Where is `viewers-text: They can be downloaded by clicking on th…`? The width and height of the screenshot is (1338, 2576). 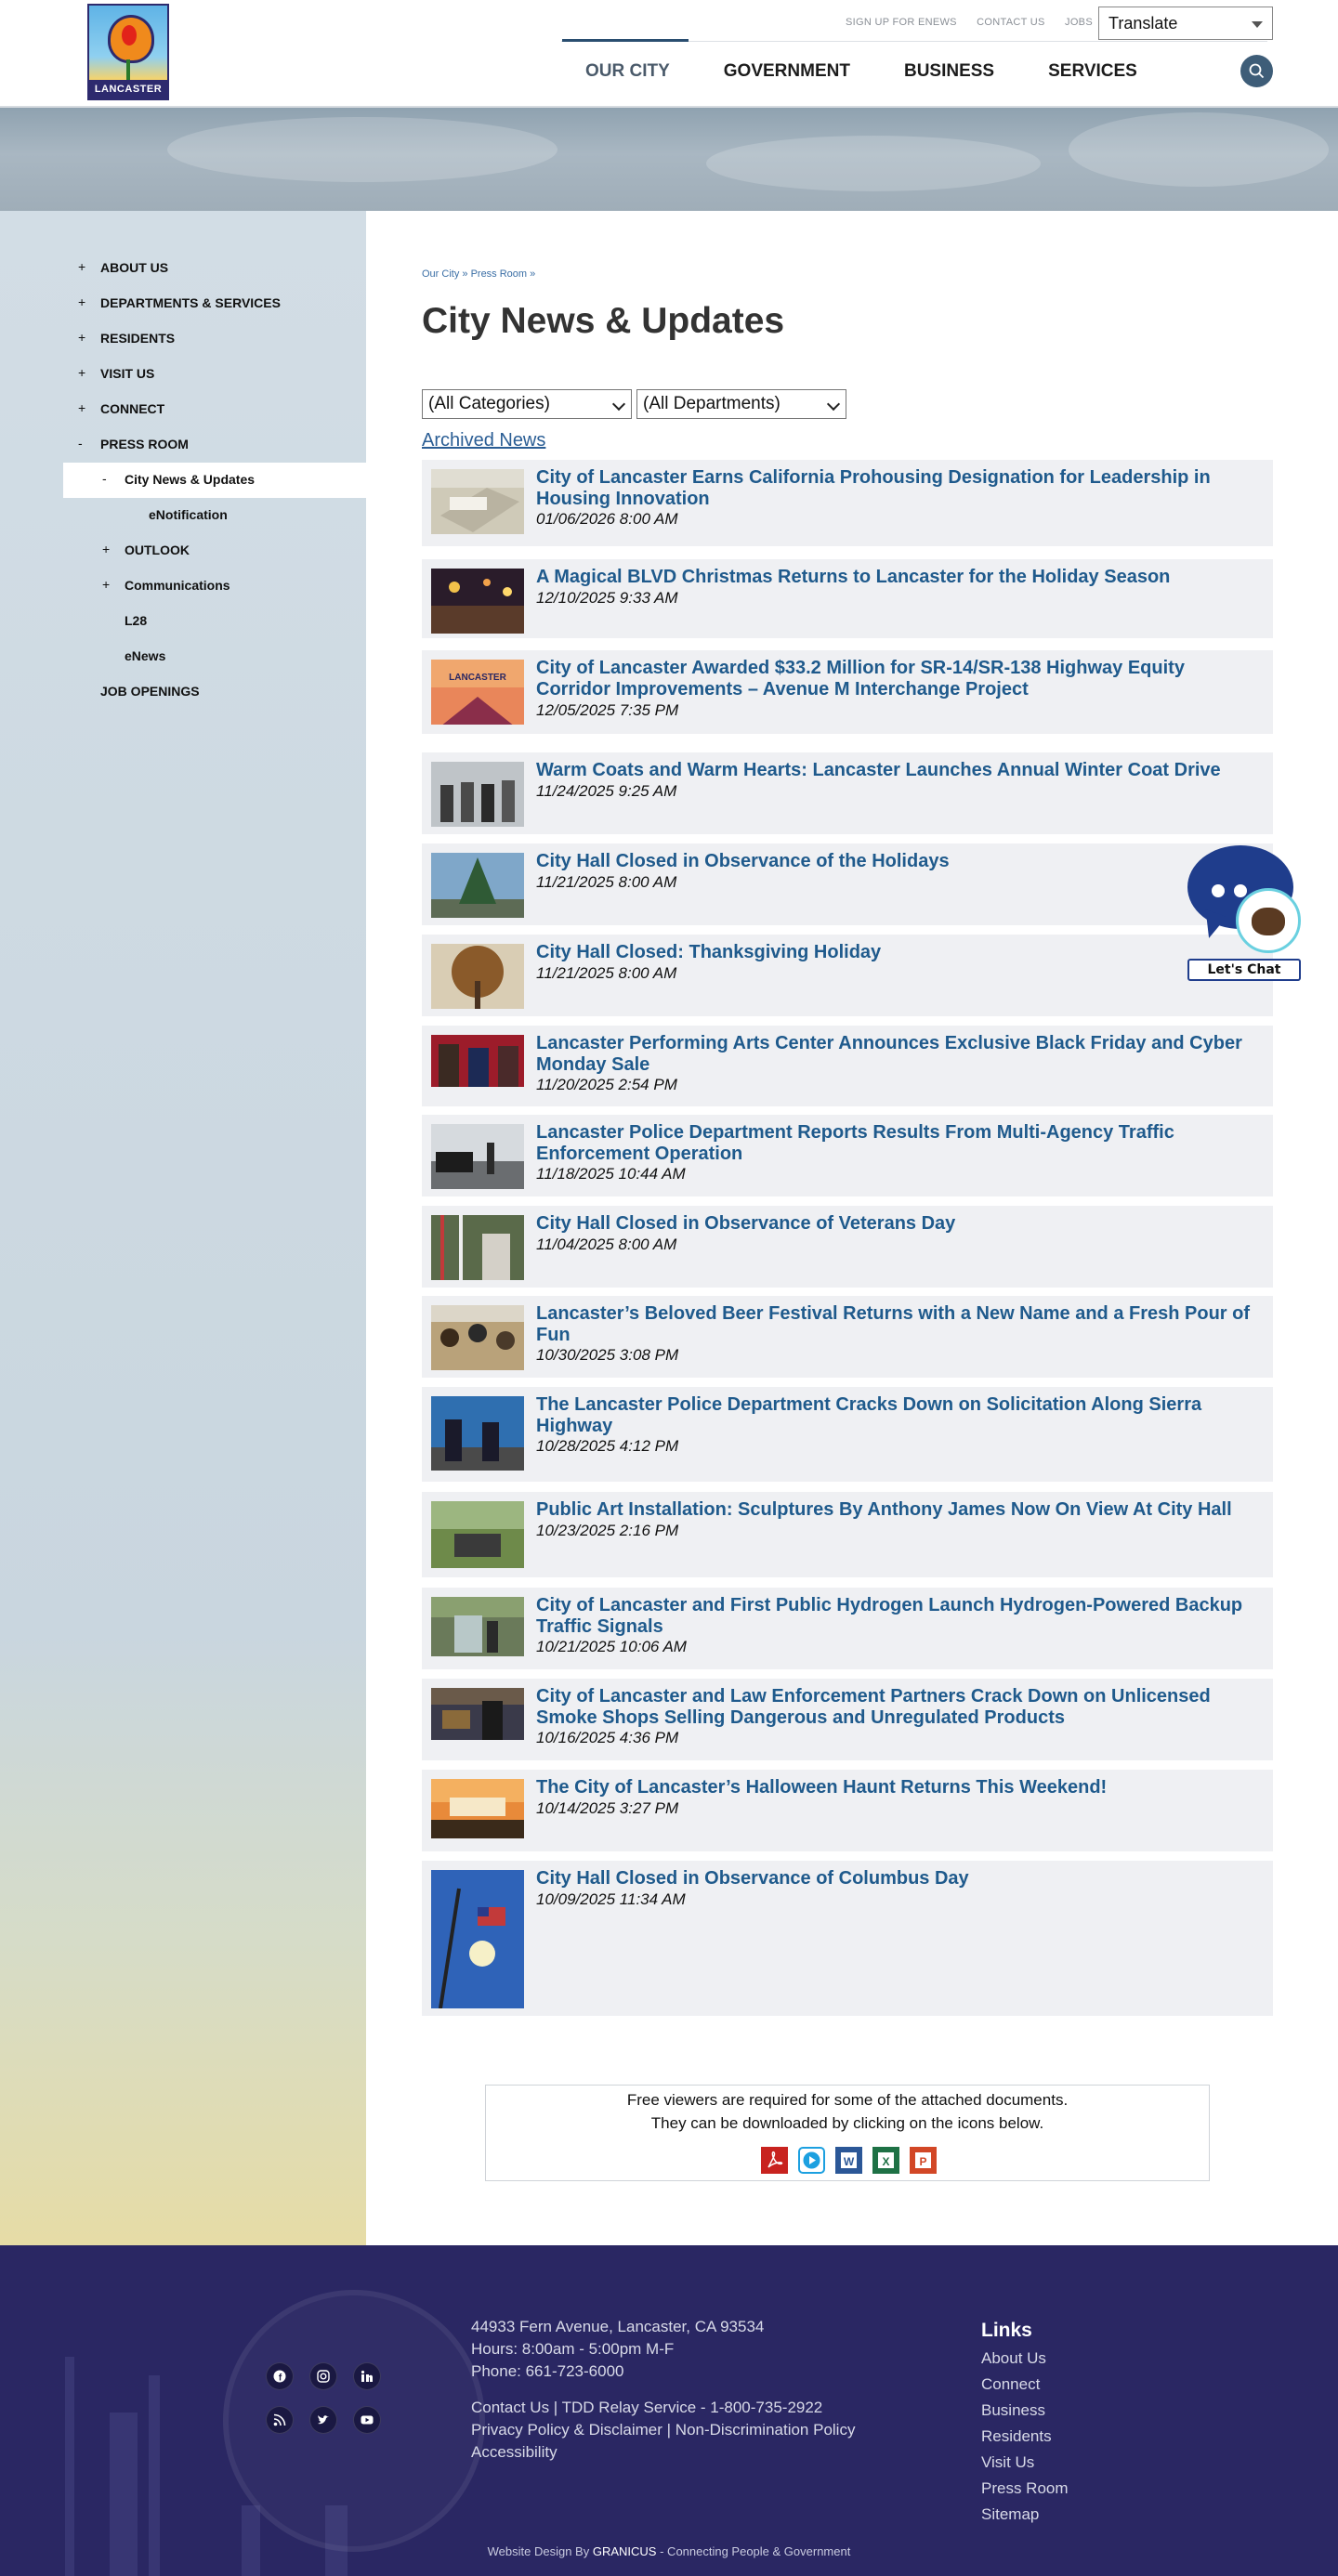
viewers-text: They can be downloaded by clicking on th… is located at coordinates (847, 2123).